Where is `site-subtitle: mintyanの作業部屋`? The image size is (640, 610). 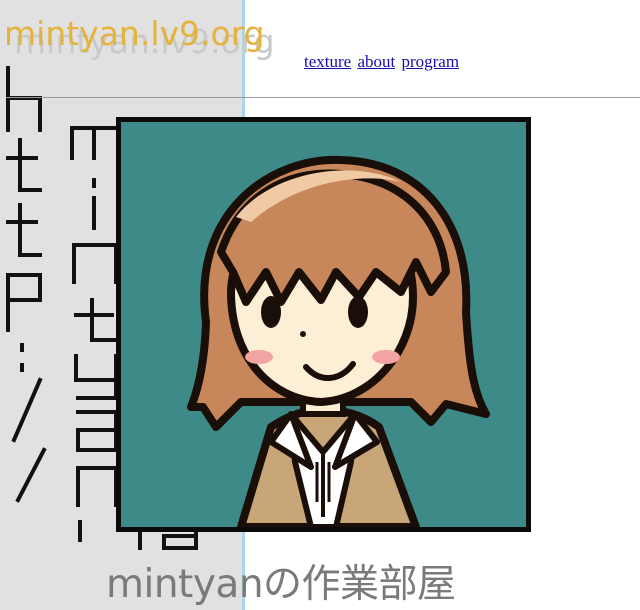 site-subtitle: mintyanの作業部屋 is located at coordinates (281, 584).